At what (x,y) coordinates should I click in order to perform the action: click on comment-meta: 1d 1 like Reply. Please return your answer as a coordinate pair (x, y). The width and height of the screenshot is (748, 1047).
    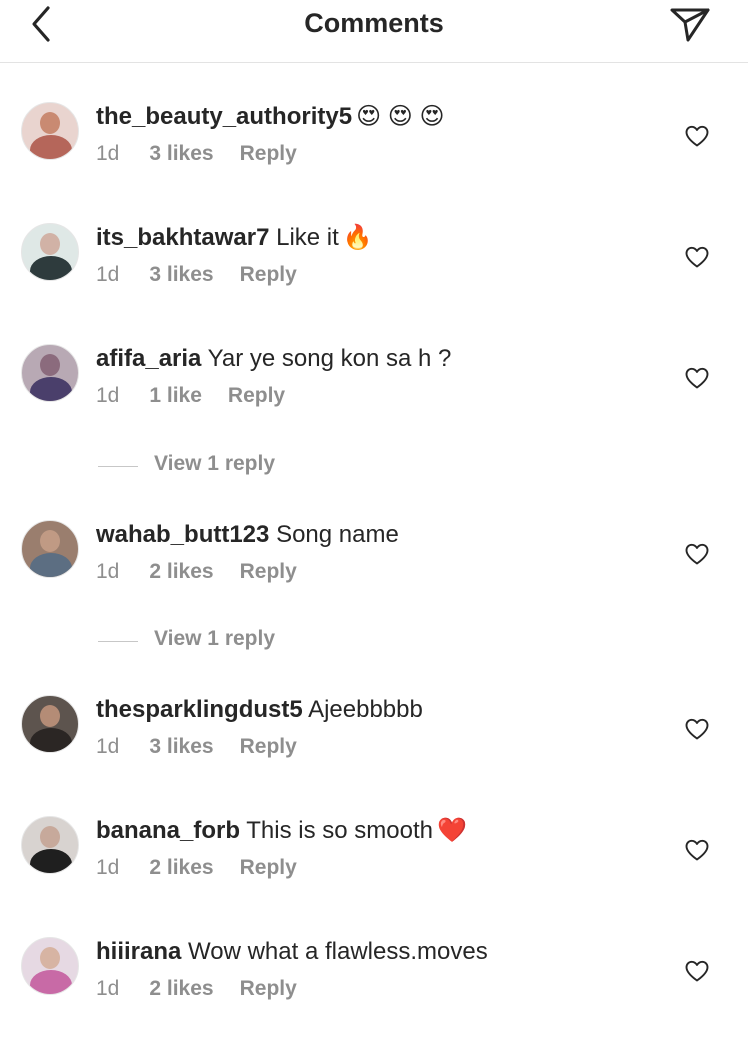
    Looking at the image, I should click on (203, 396).